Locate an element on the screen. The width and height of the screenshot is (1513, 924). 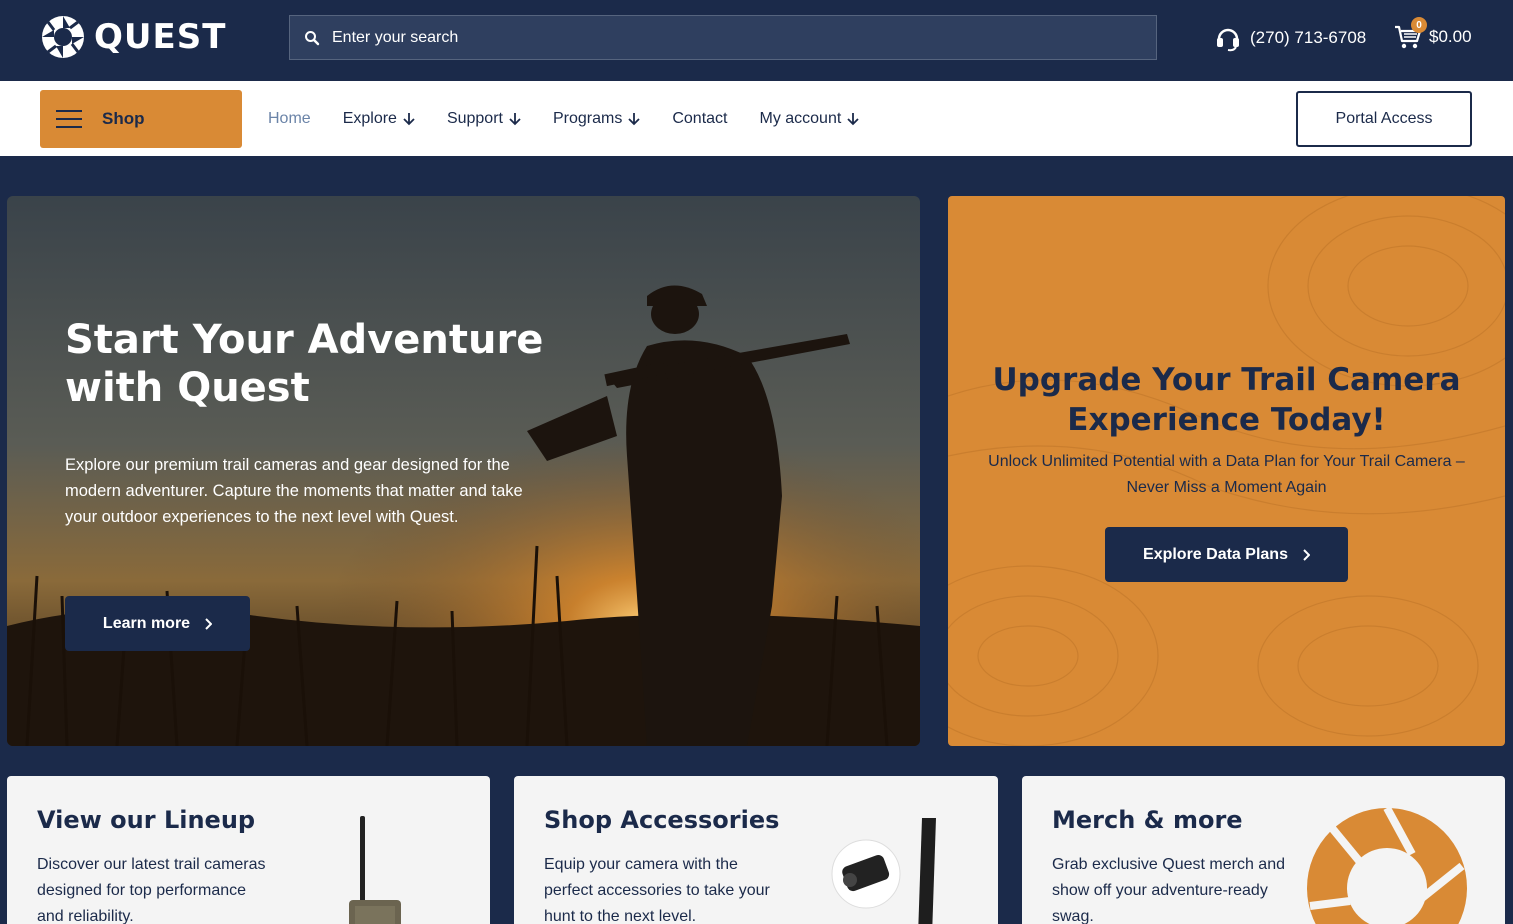
nav-item-programs: Programs is located at coordinates (596, 119).